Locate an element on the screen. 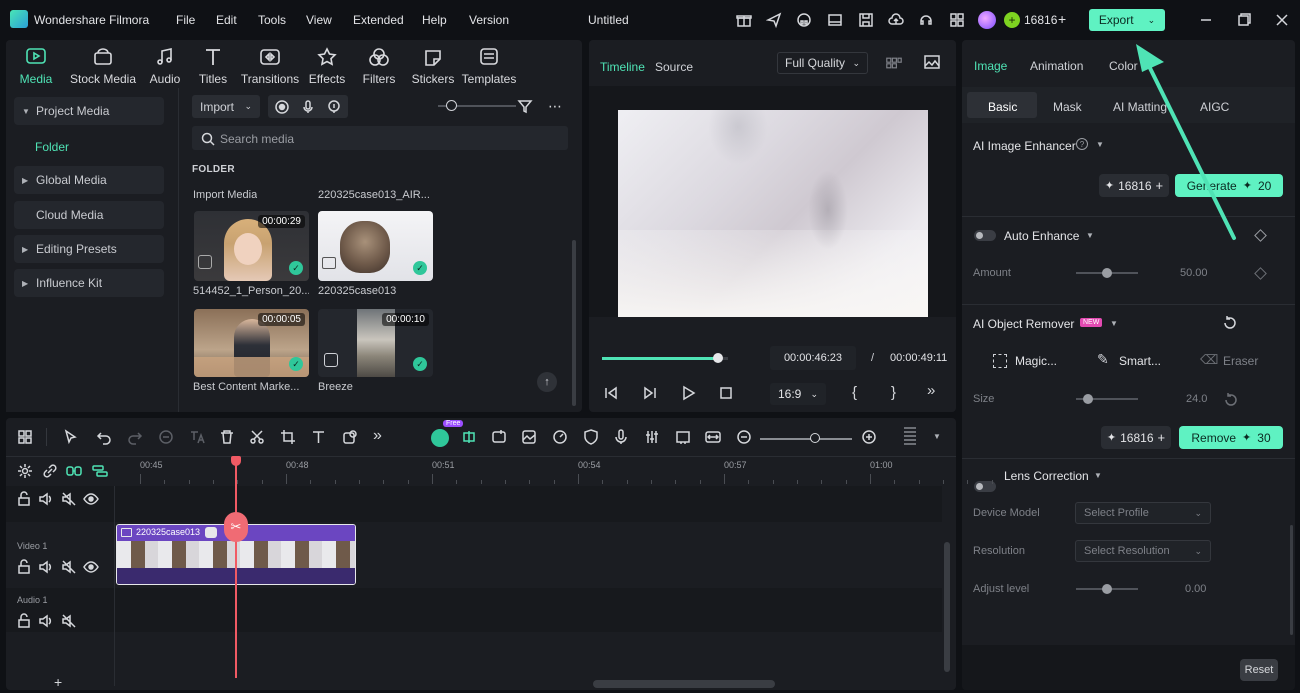 The height and width of the screenshot is (693, 1300). close-icon is located at coordinates (1282, 20).